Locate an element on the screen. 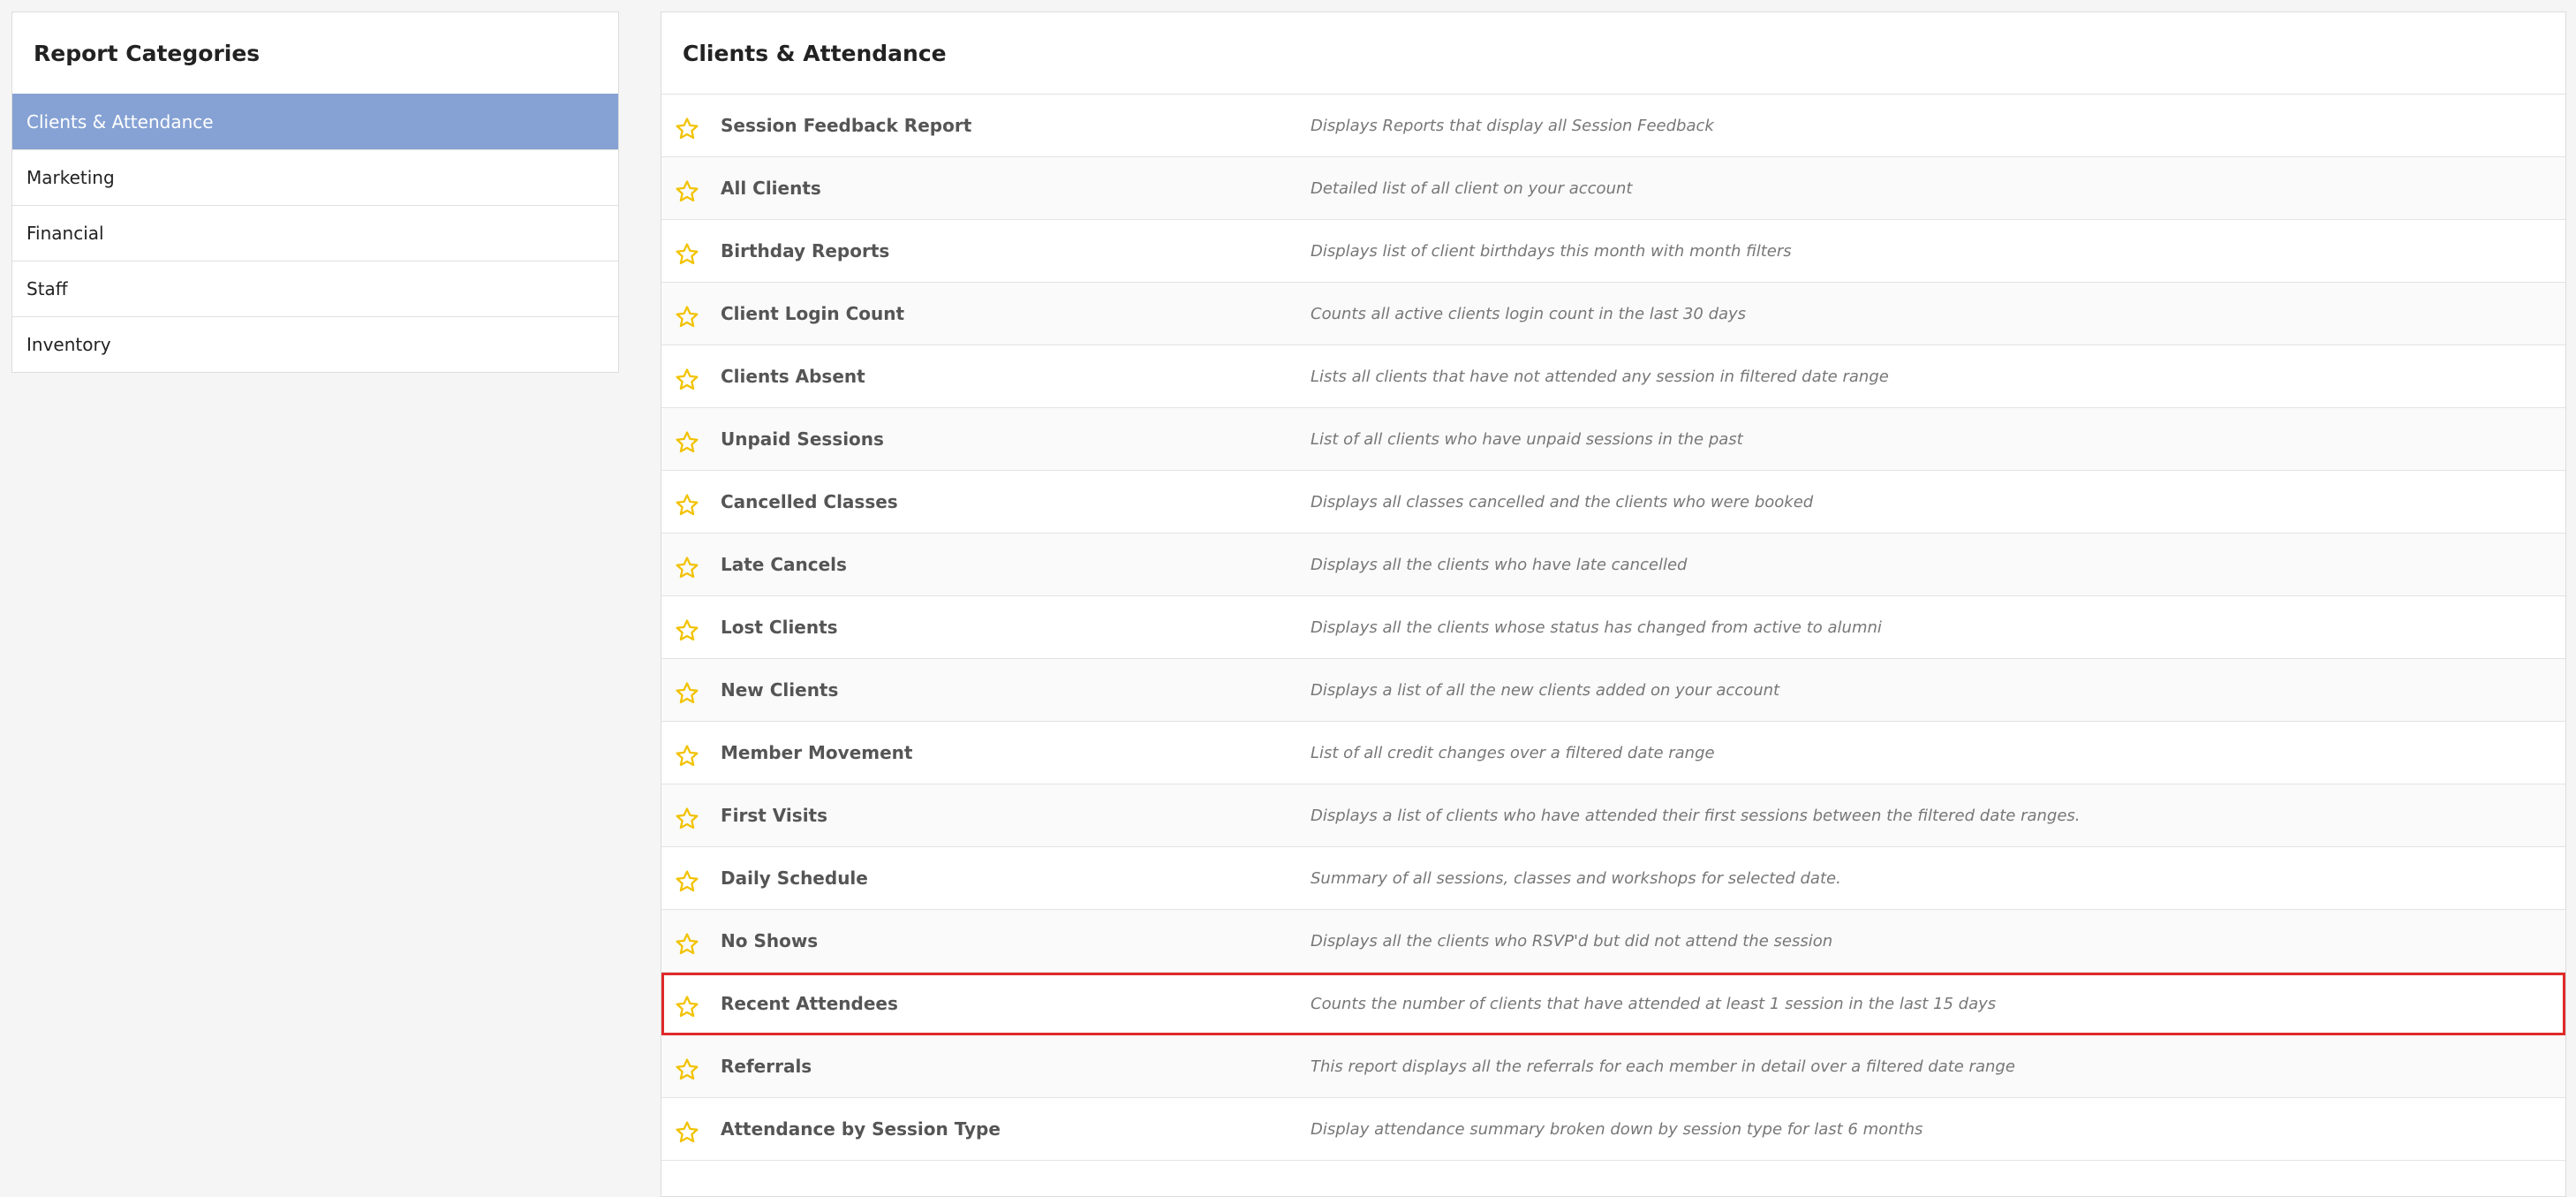 This screenshot has width=2576, height=1197. report-name: Recent Attendees is located at coordinates (809, 1004).